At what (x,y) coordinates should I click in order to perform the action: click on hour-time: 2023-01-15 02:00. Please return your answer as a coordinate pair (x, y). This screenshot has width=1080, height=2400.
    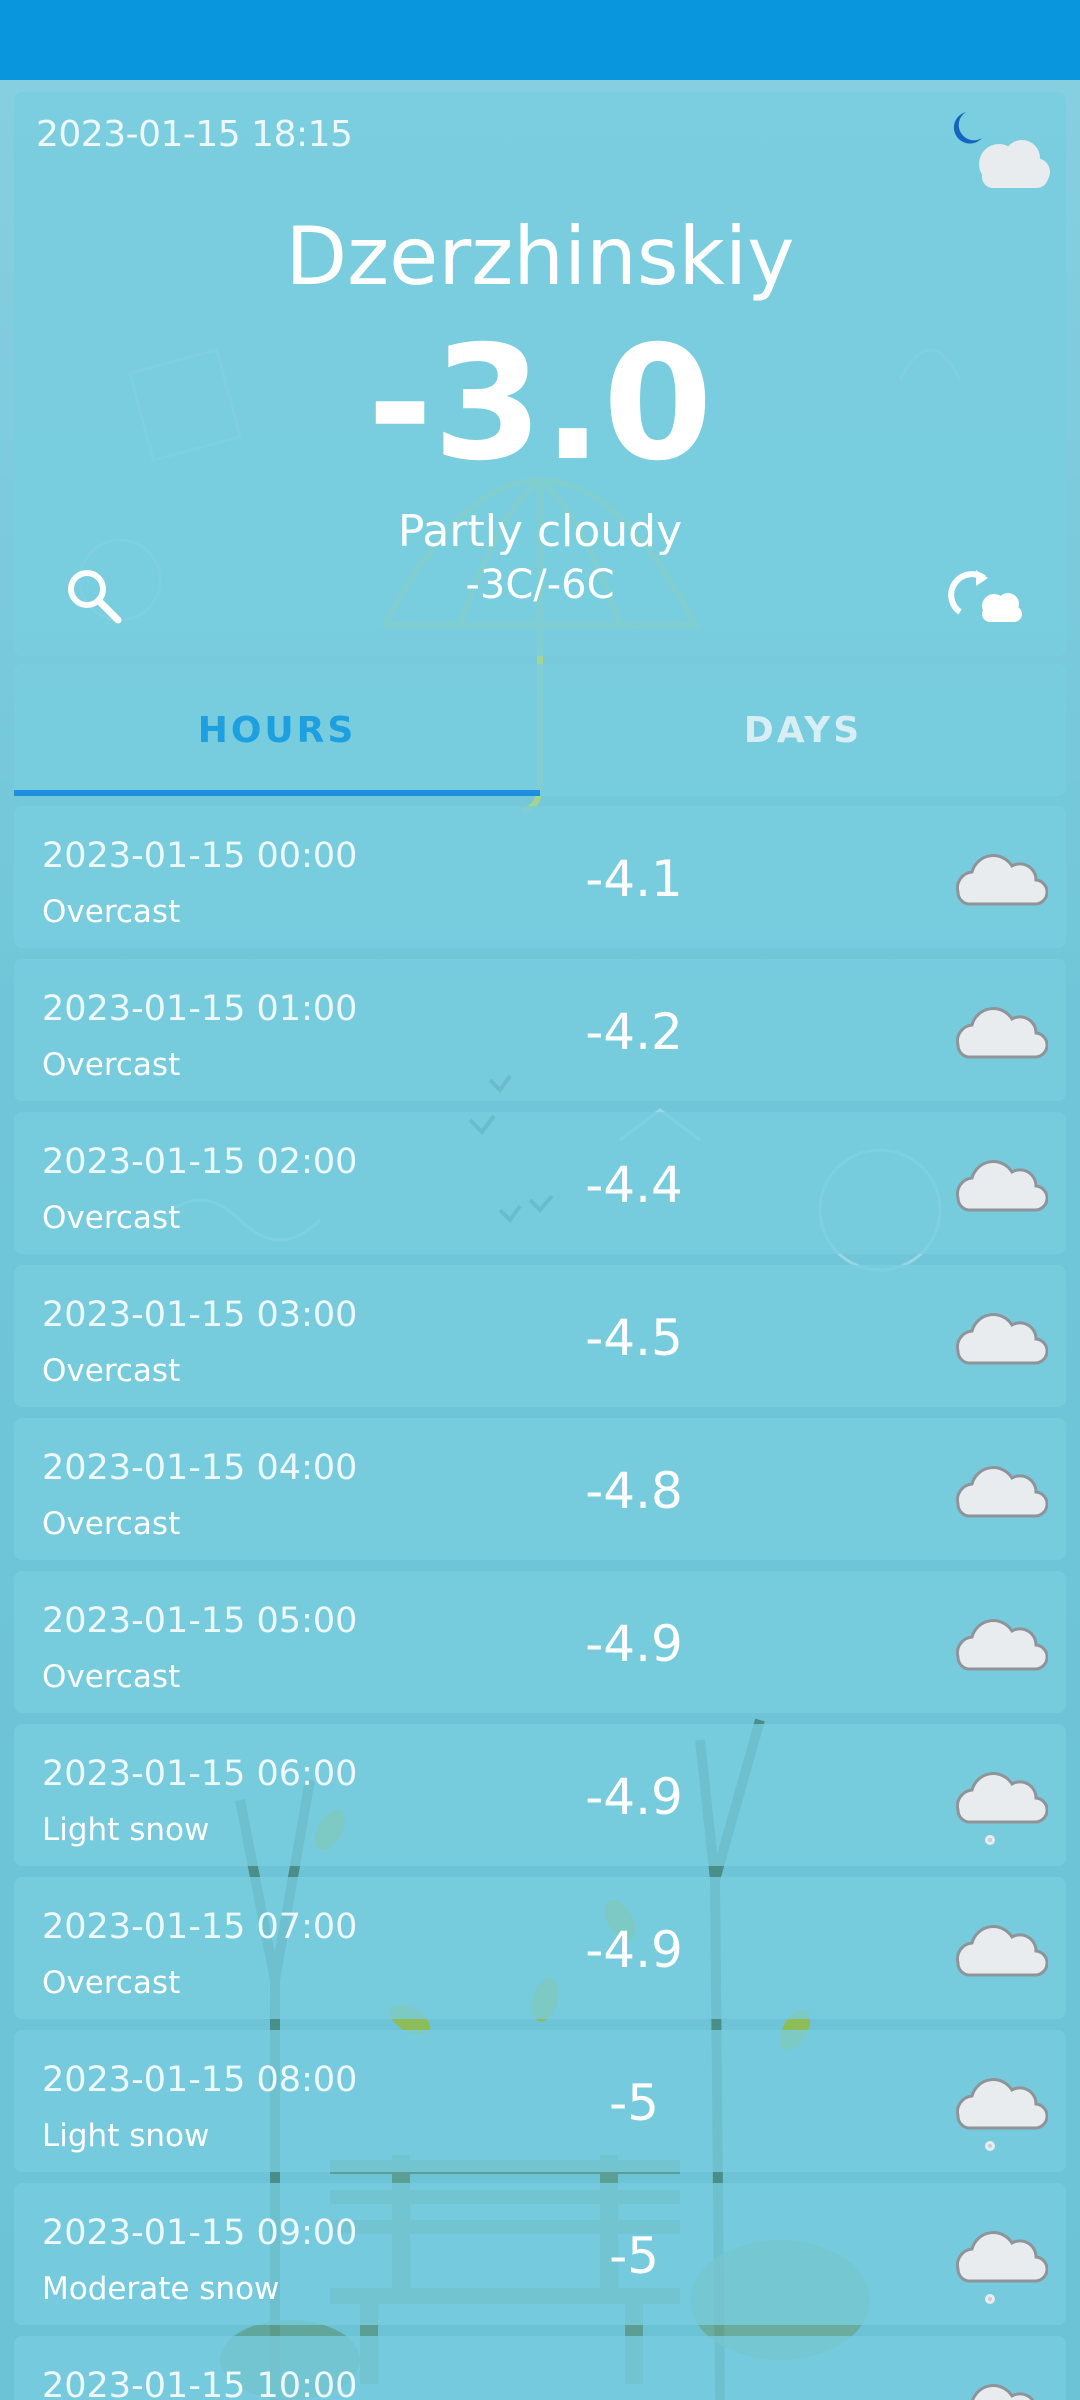
    Looking at the image, I should click on (200, 1162).